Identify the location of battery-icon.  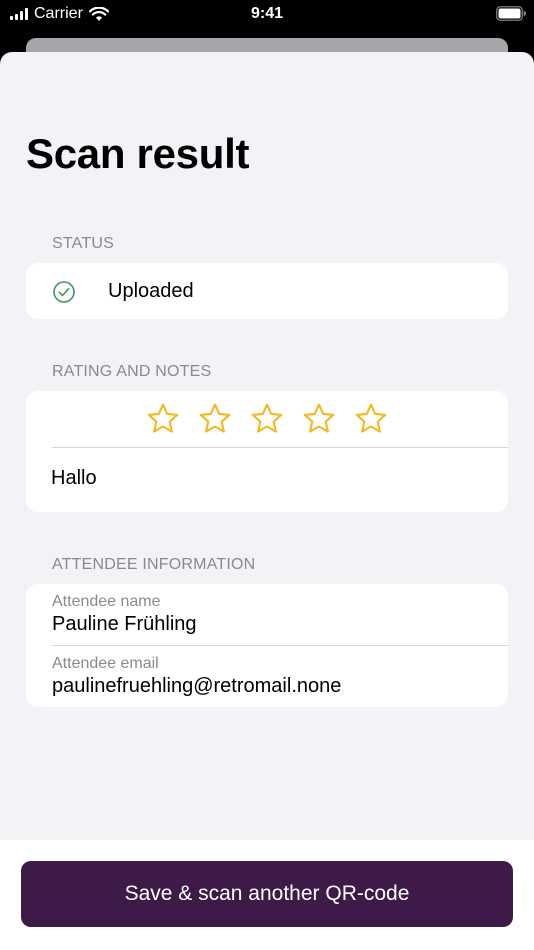
(511, 13).